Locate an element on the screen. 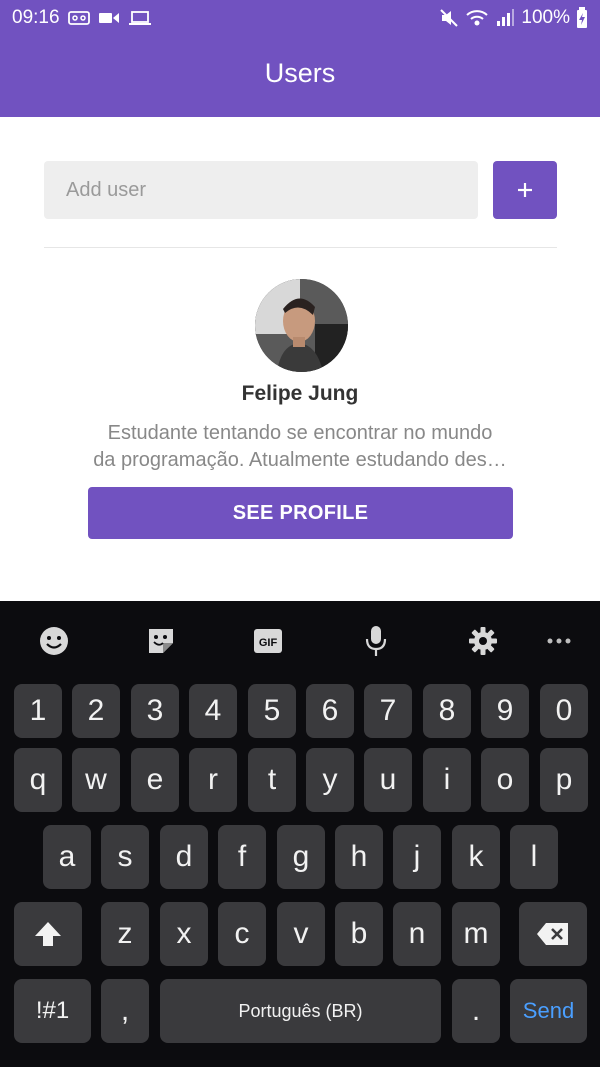 The width and height of the screenshot is (600, 1067). add-user-button is located at coordinates (525, 190).